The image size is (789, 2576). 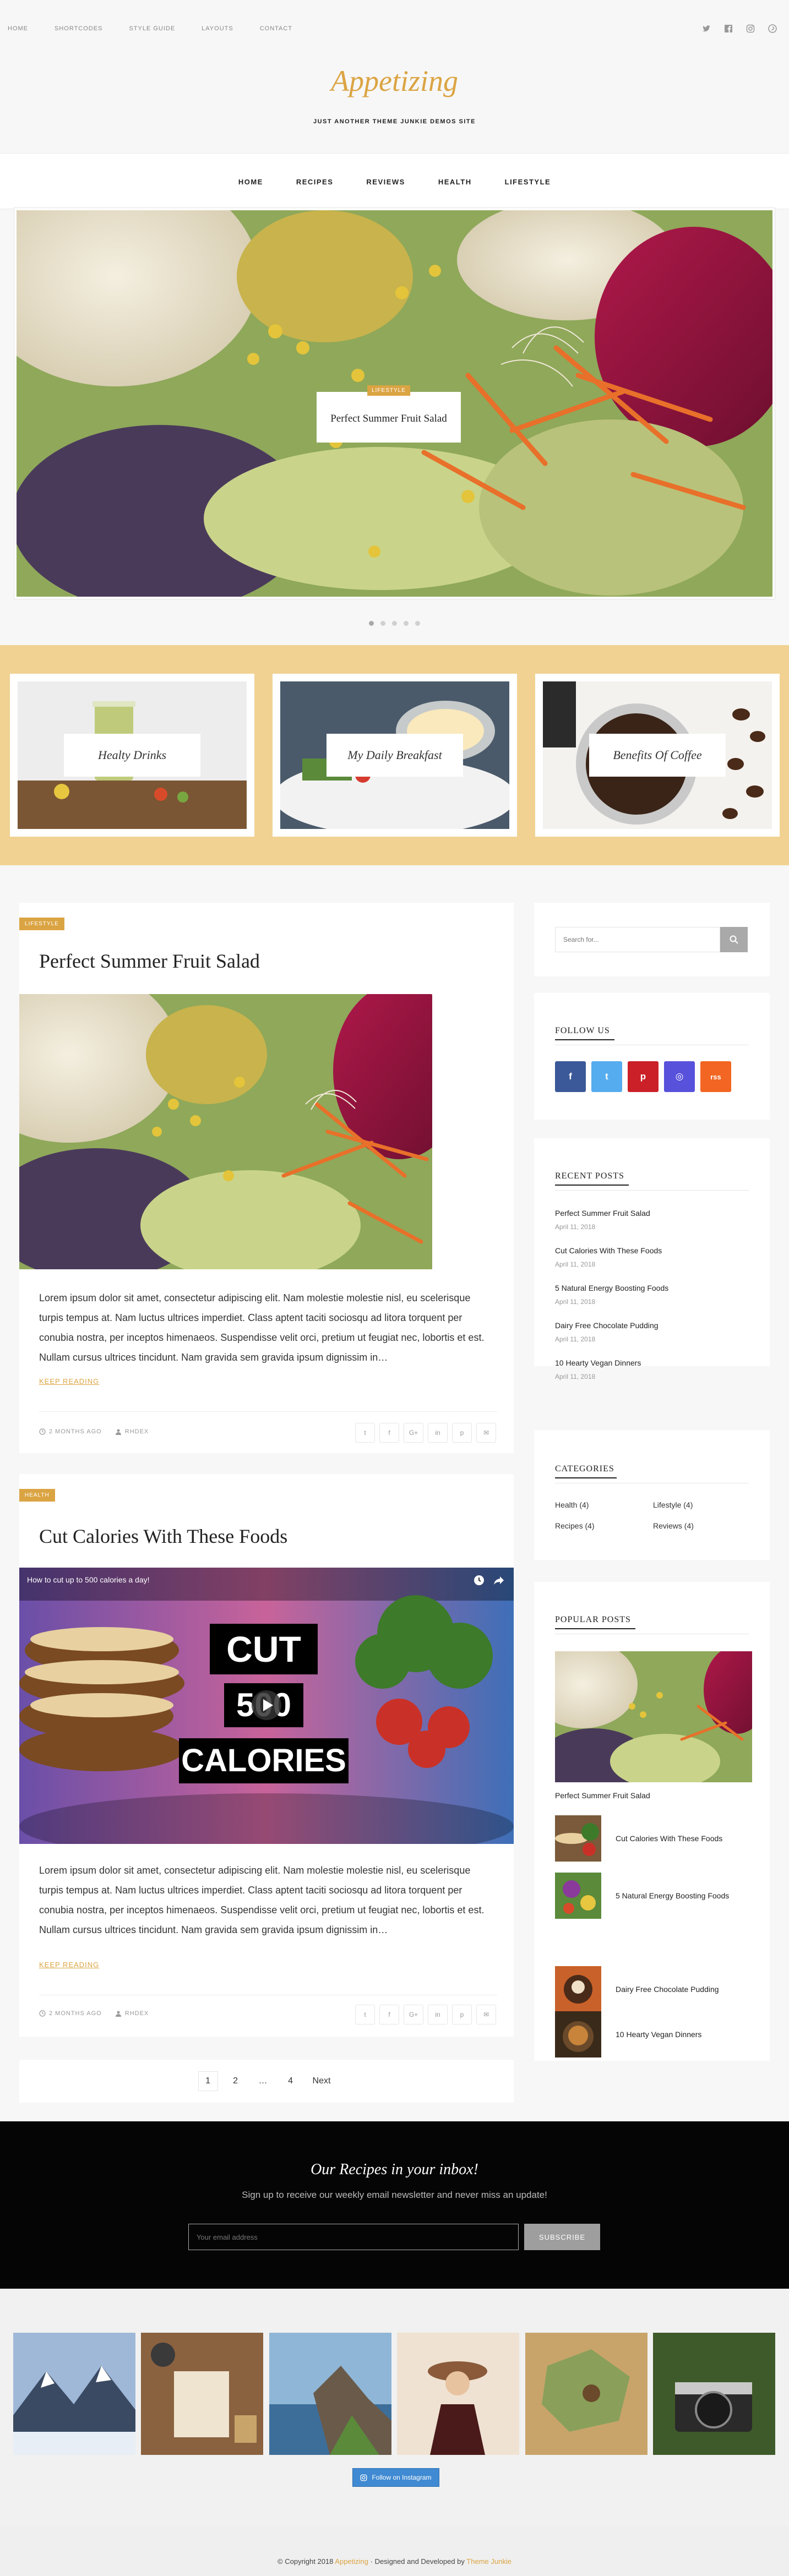 I want to click on featured-slider: LIFESTYLE Perfect Summer Fruit Salad, so click(x=394, y=404).